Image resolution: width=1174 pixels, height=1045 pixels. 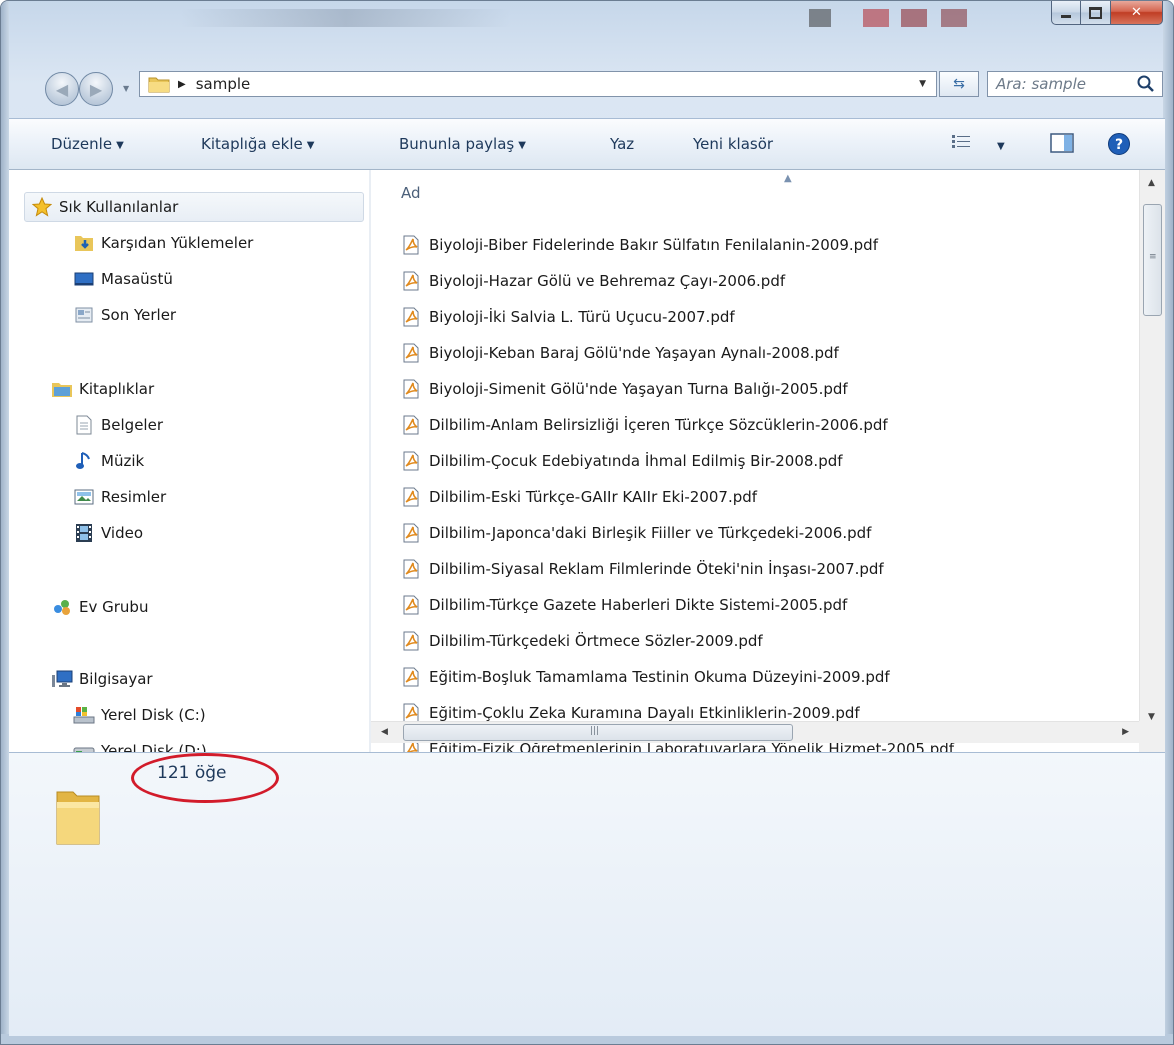 I want to click on scroll-left-arrow-icon: ◀, so click(x=384, y=732).